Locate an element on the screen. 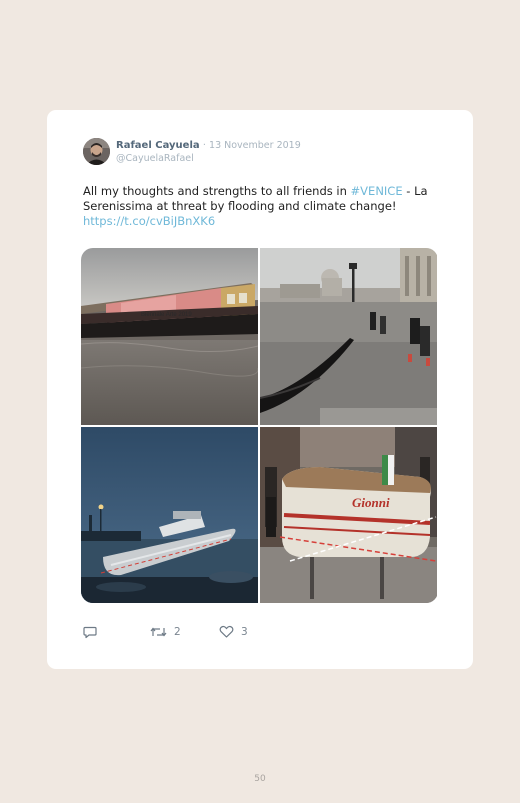 The width and height of the screenshot is (520, 803). reply-action is located at coordinates (90, 632).